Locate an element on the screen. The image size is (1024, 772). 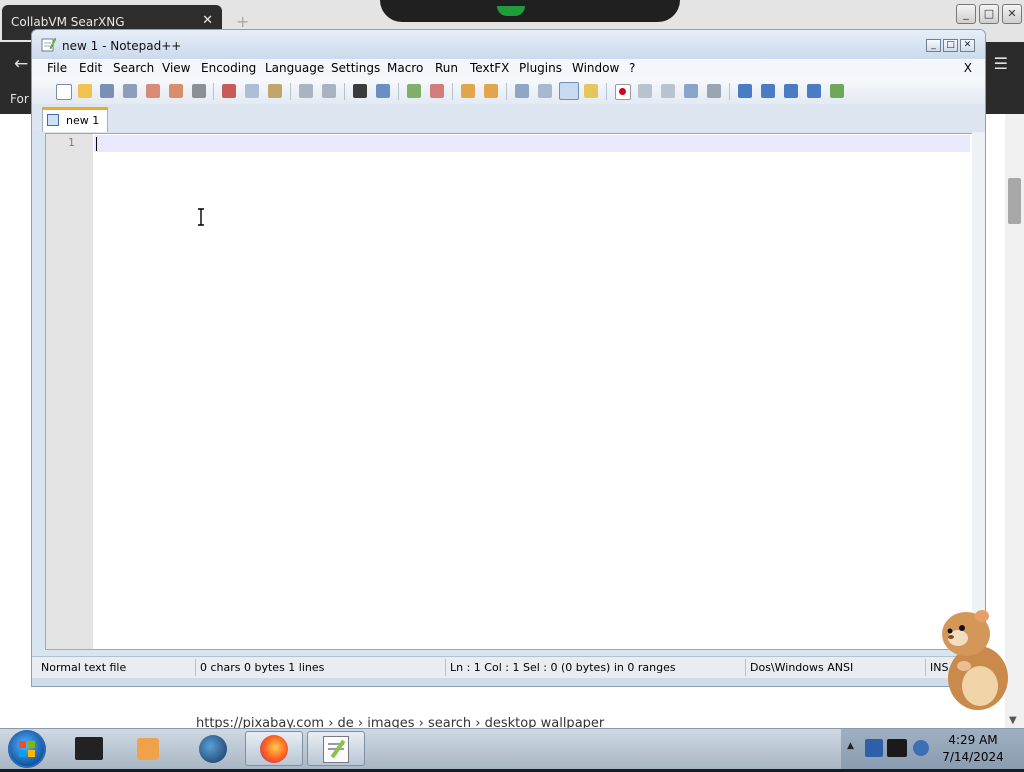
paste-icon is located at coordinates (275, 91).